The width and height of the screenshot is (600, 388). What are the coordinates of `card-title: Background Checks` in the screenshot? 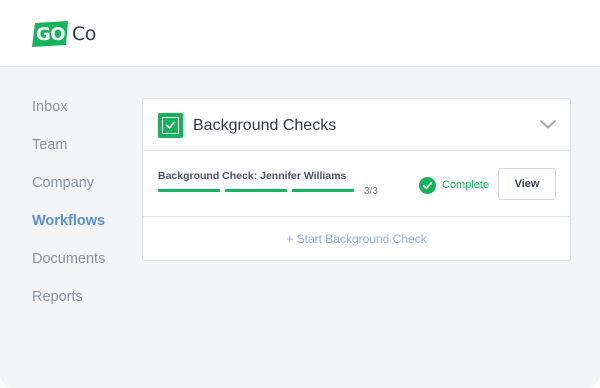 It's located at (265, 125).